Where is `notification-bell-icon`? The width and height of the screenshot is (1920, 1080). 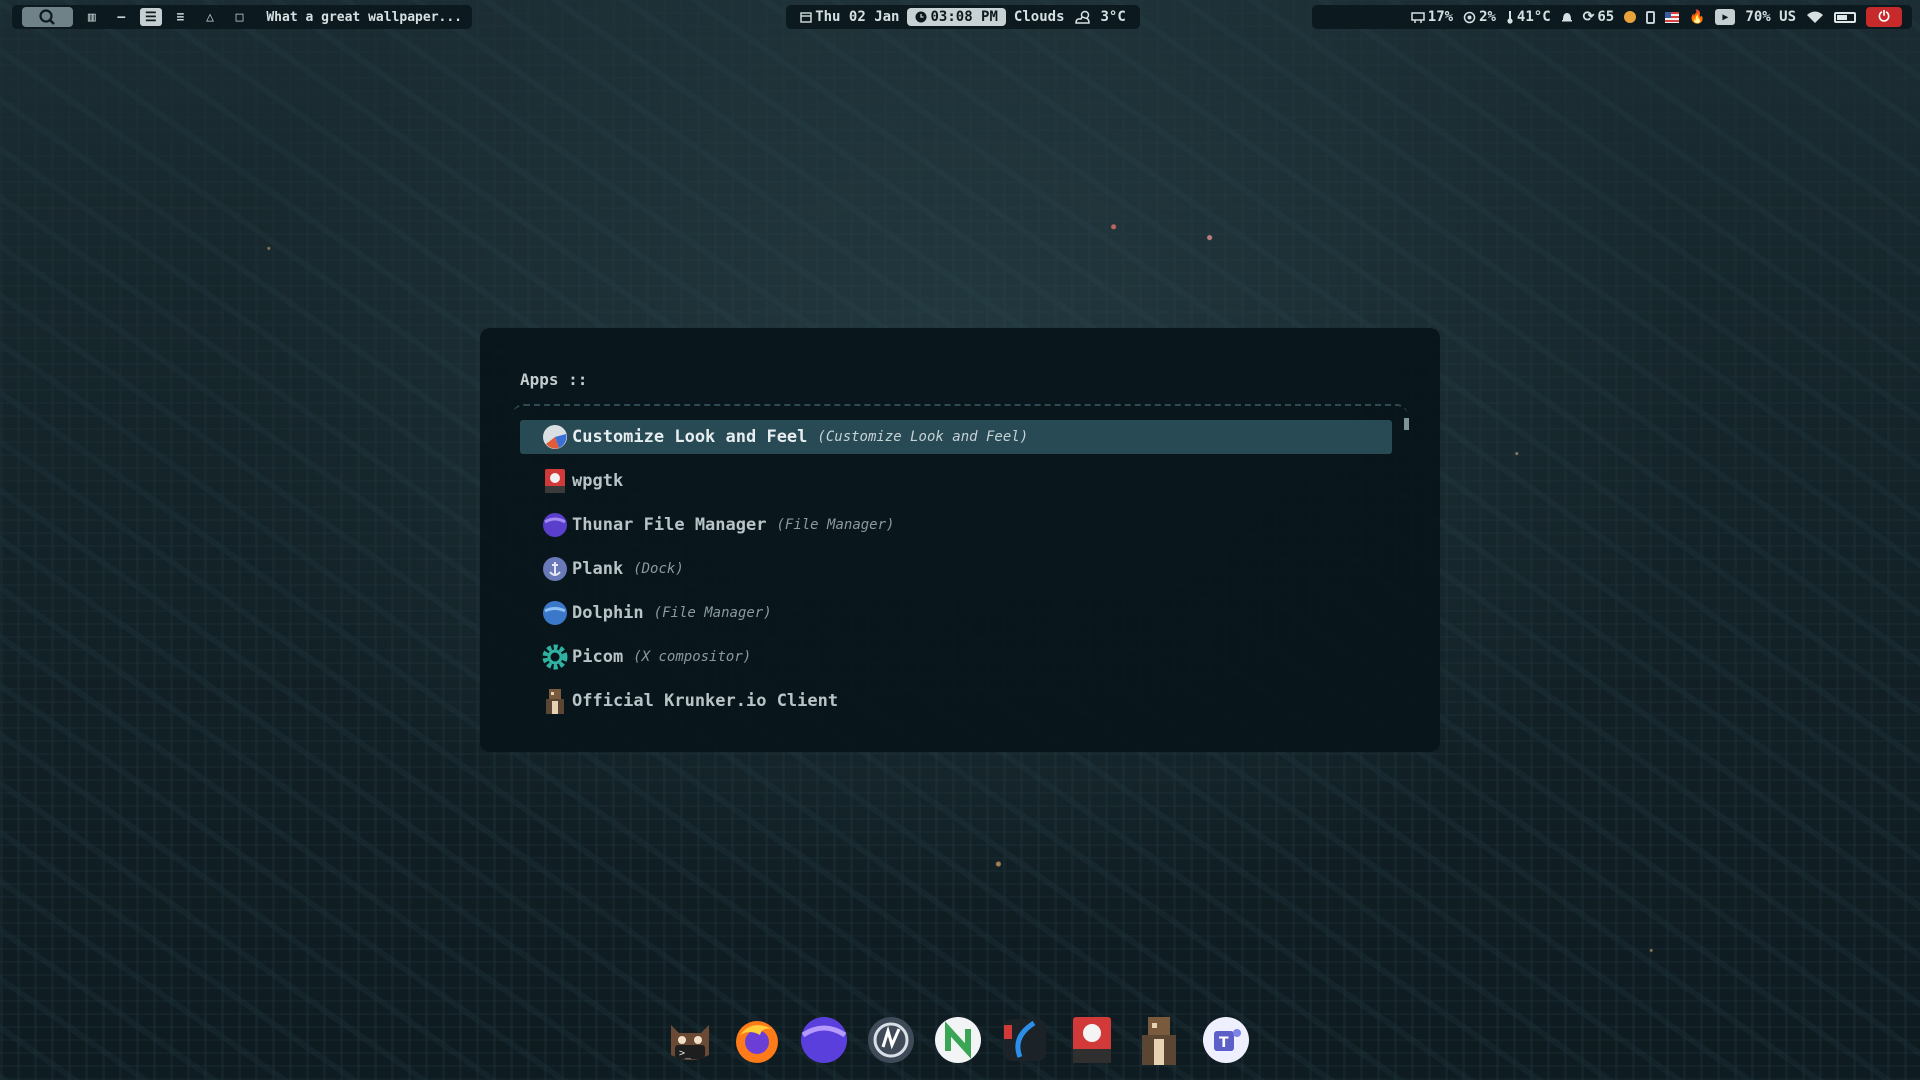
notification-bell-icon is located at coordinates (1567, 17).